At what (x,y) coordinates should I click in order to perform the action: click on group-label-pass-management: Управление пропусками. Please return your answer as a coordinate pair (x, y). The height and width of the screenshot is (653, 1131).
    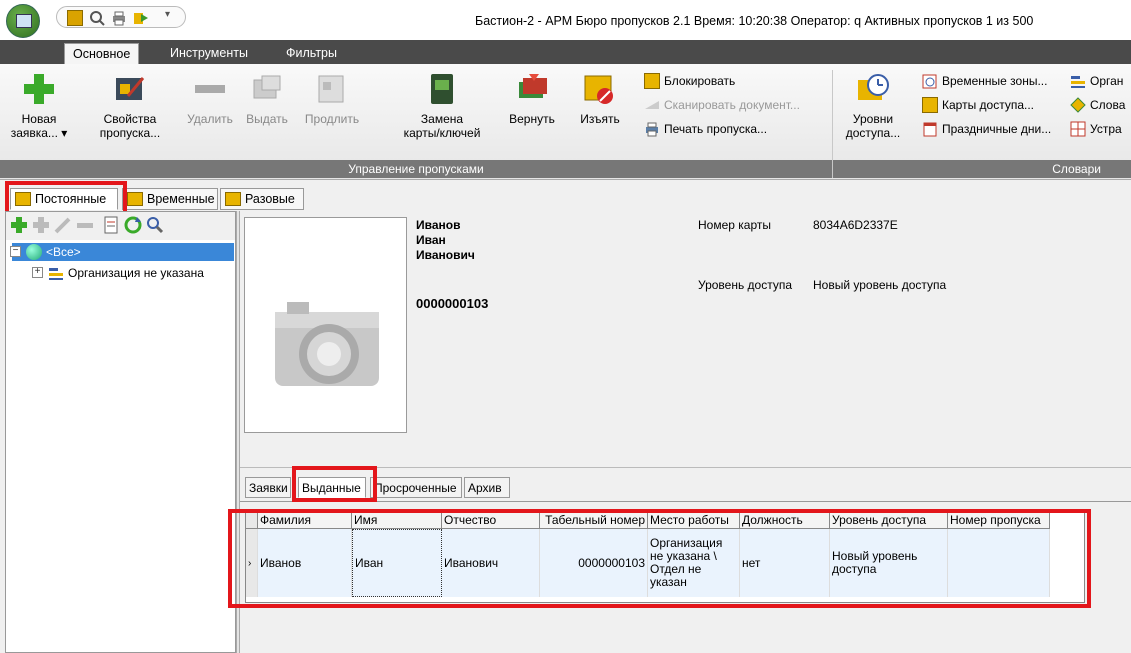
    Looking at the image, I should click on (416, 169).